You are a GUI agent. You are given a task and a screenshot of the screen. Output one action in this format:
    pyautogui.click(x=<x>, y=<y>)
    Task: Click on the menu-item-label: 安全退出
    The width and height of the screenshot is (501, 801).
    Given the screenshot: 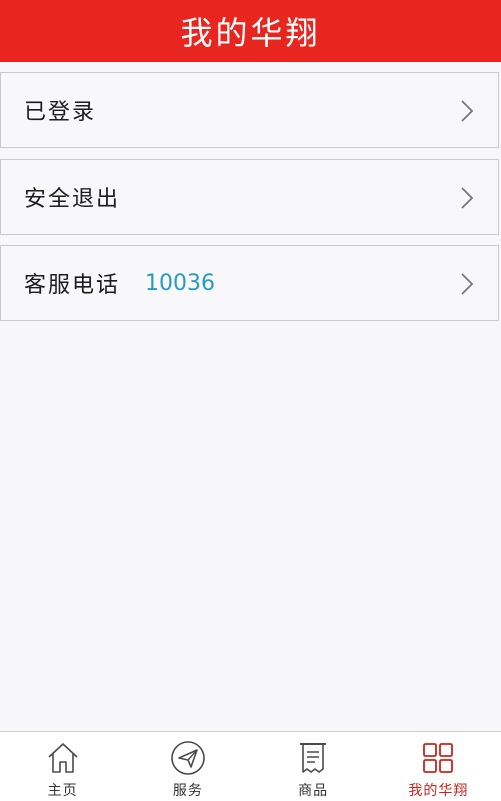 What is the action you would take?
    pyautogui.click(x=72, y=199)
    